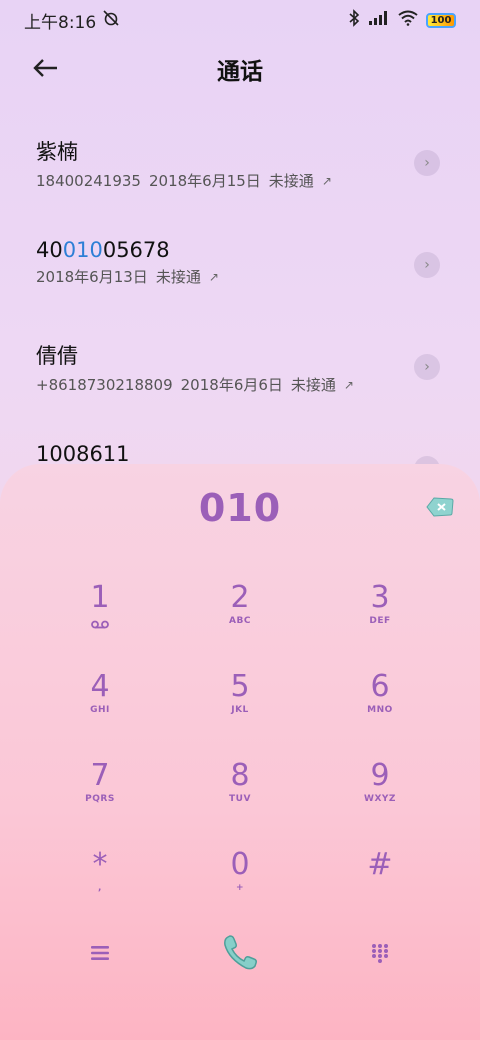 This screenshot has width=480, height=1040. What do you see at coordinates (240, 276) in the screenshot?
I see `call-meta: 2018年6月13日 未接通 ↗` at bounding box center [240, 276].